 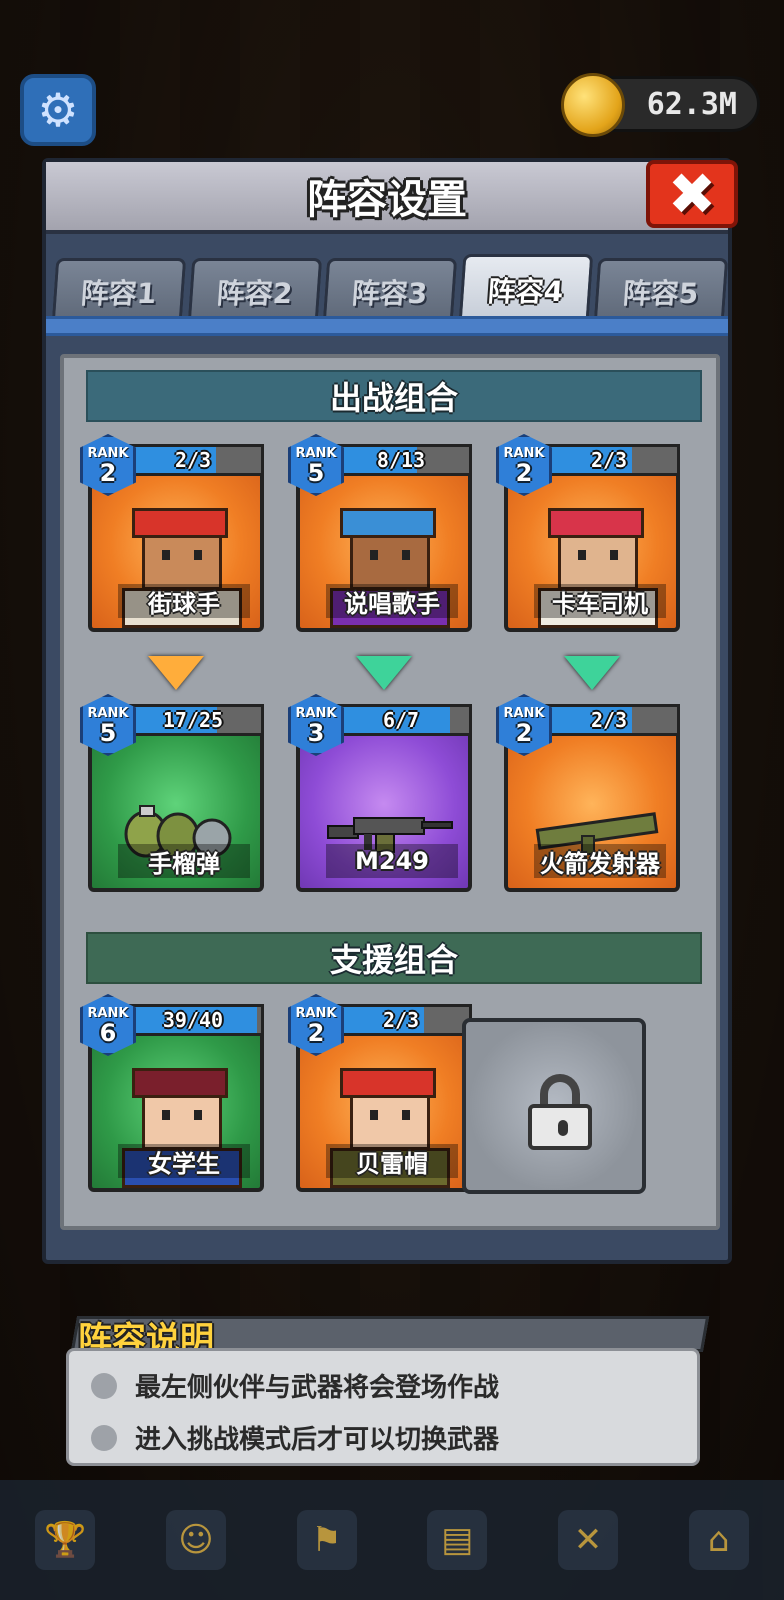 I want to click on progress-bar: 6/7, so click(x=401, y=720).